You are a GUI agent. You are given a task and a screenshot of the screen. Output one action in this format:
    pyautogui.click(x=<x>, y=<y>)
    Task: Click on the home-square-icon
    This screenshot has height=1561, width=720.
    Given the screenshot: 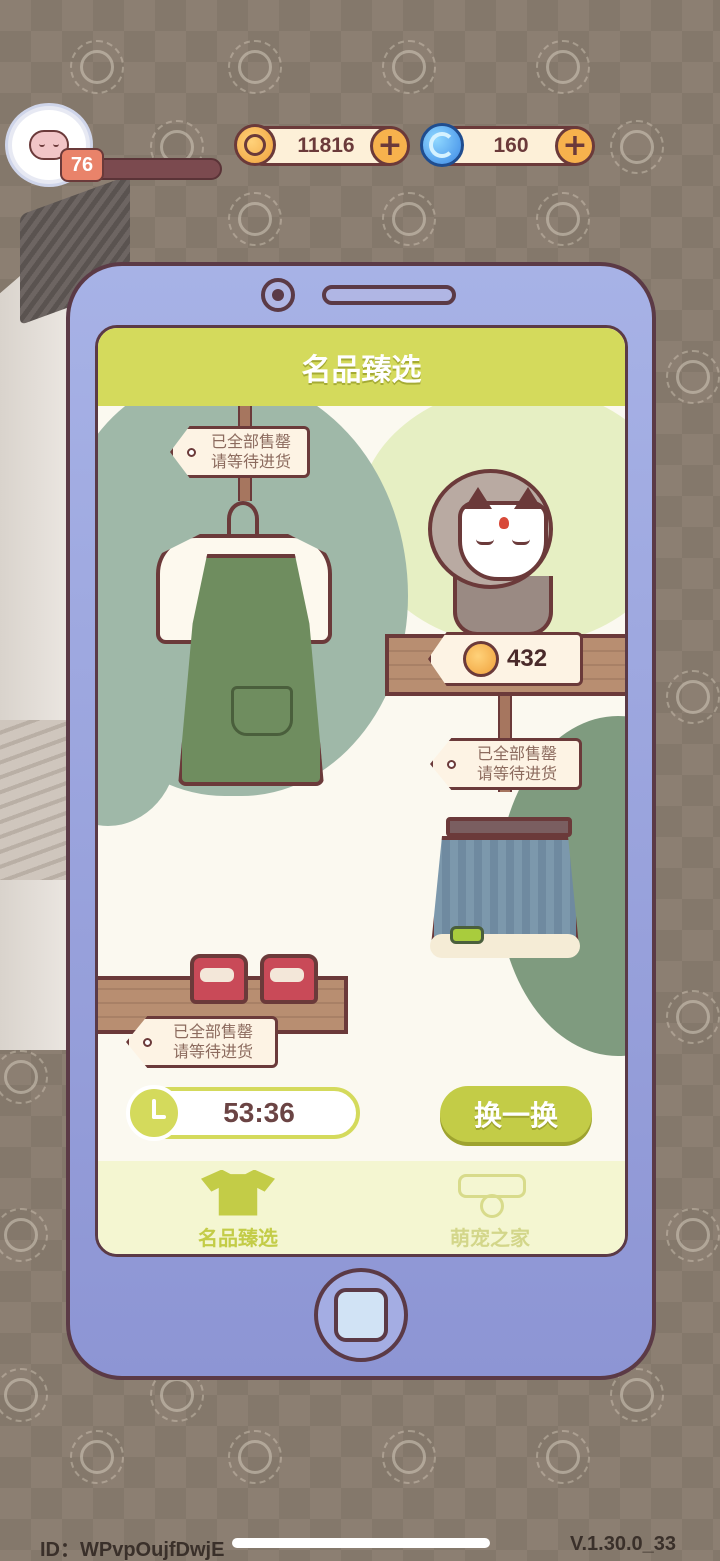 What is the action you would take?
    pyautogui.click(x=361, y=1315)
    